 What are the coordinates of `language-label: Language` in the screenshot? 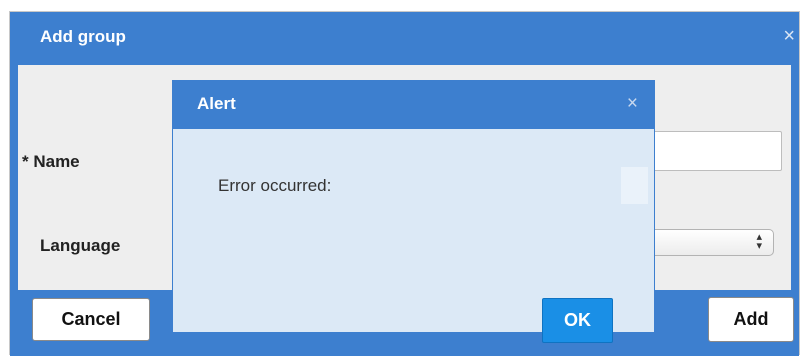 It's located at (80, 245).